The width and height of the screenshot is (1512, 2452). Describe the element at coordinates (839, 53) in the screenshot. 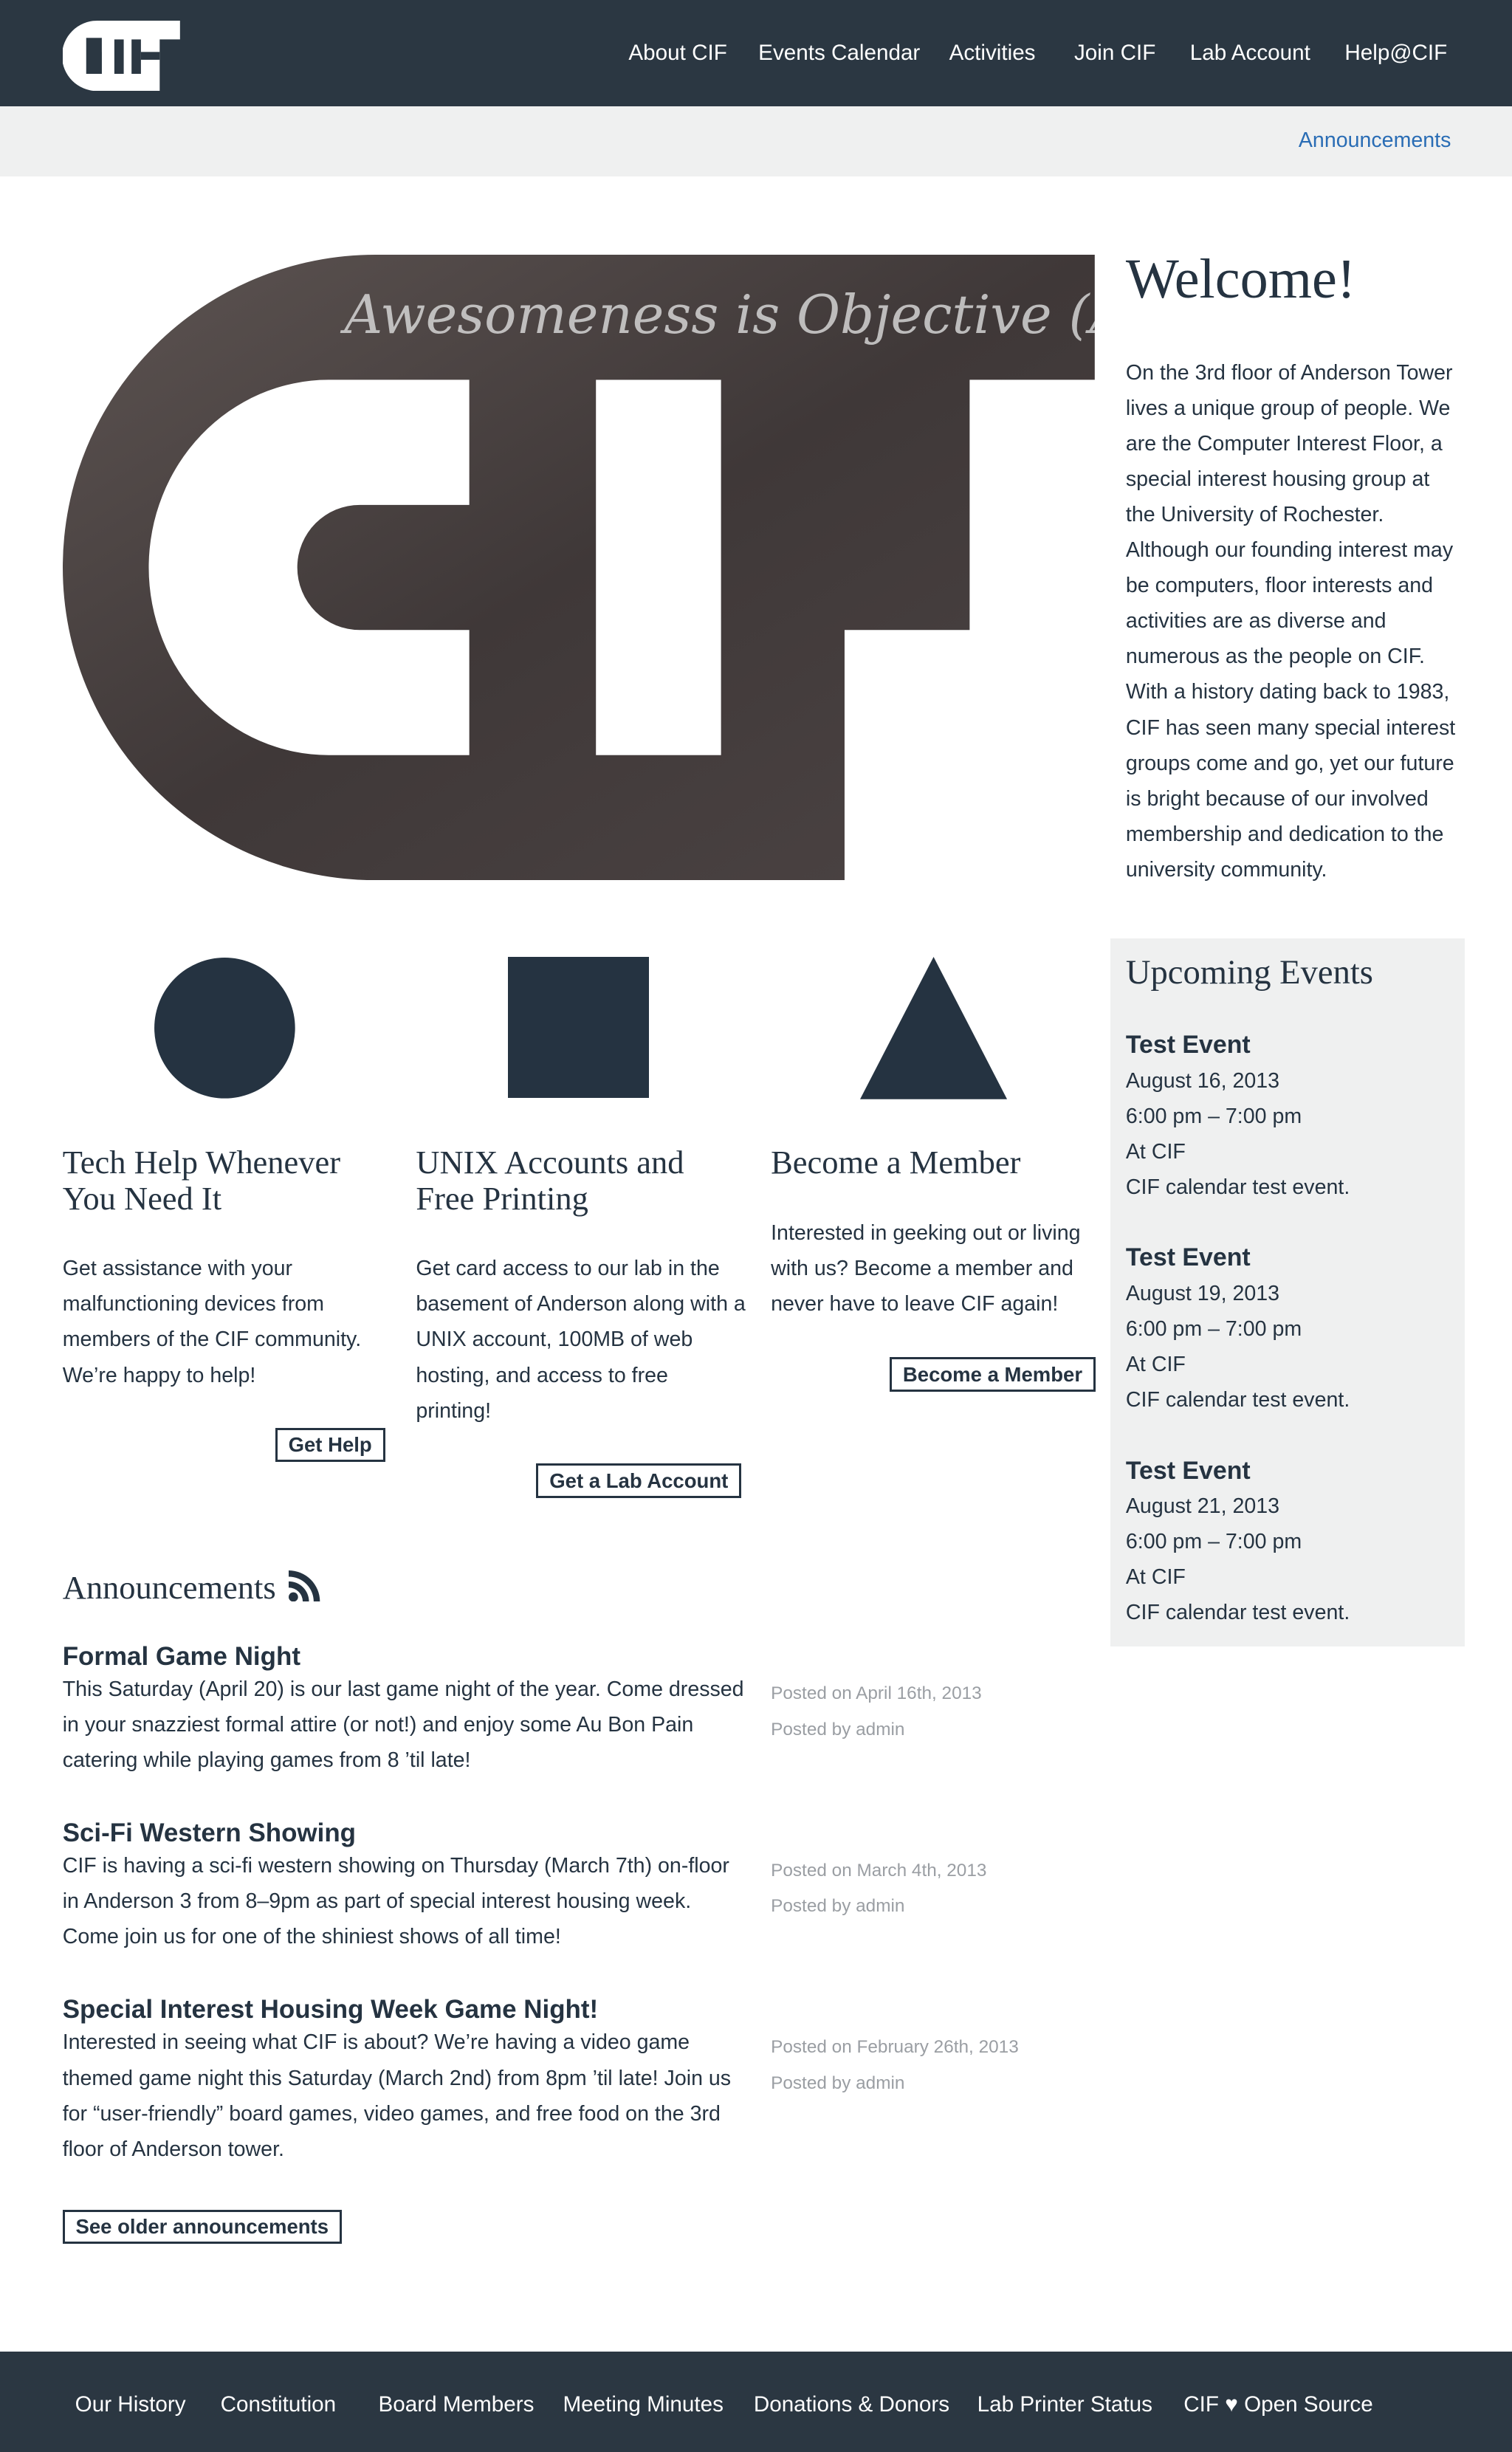

I see `nav-events-calendar: Events Calendar` at that location.